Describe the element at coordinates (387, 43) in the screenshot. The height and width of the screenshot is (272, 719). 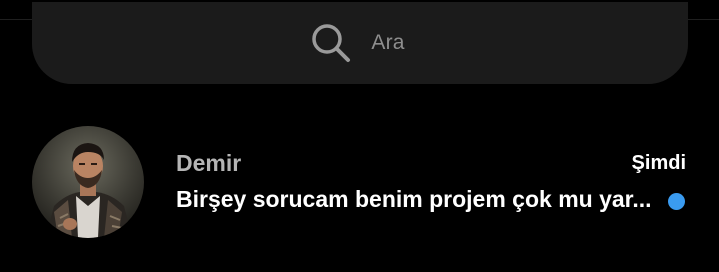
I see `search-input: Ara` at that location.